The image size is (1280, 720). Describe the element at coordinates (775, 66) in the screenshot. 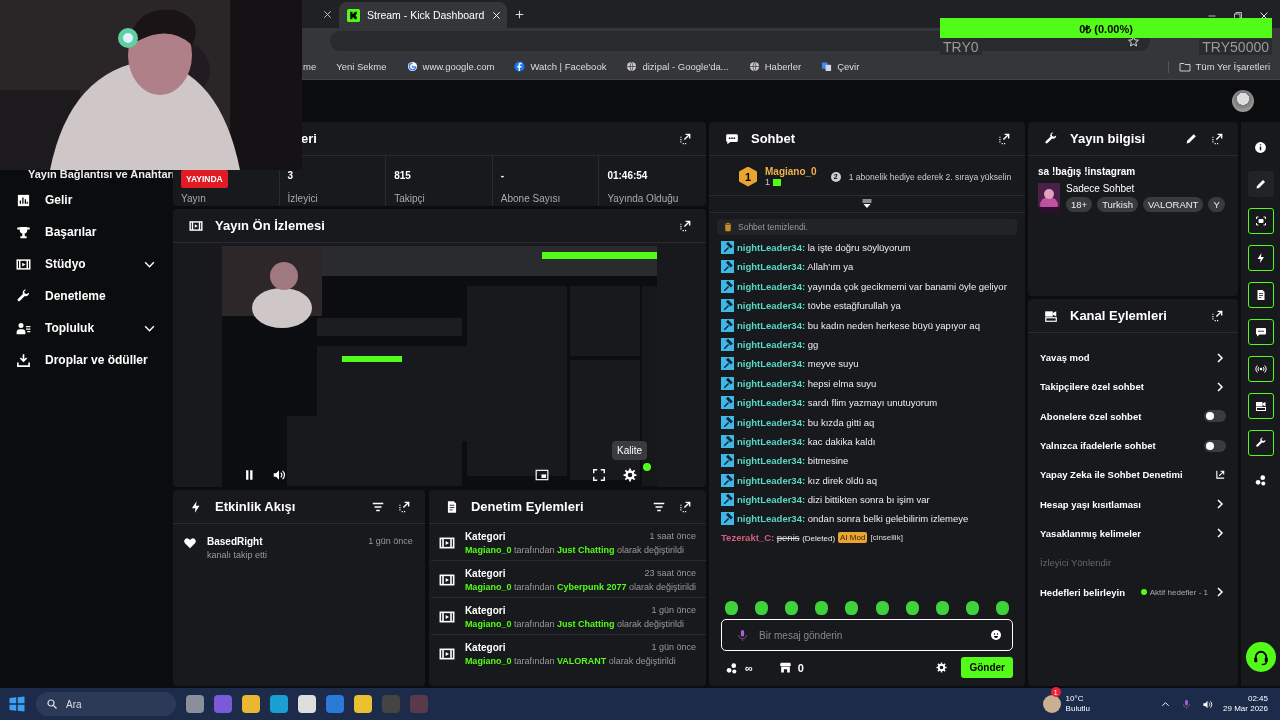

I see `bookmark: Haberler` at that location.